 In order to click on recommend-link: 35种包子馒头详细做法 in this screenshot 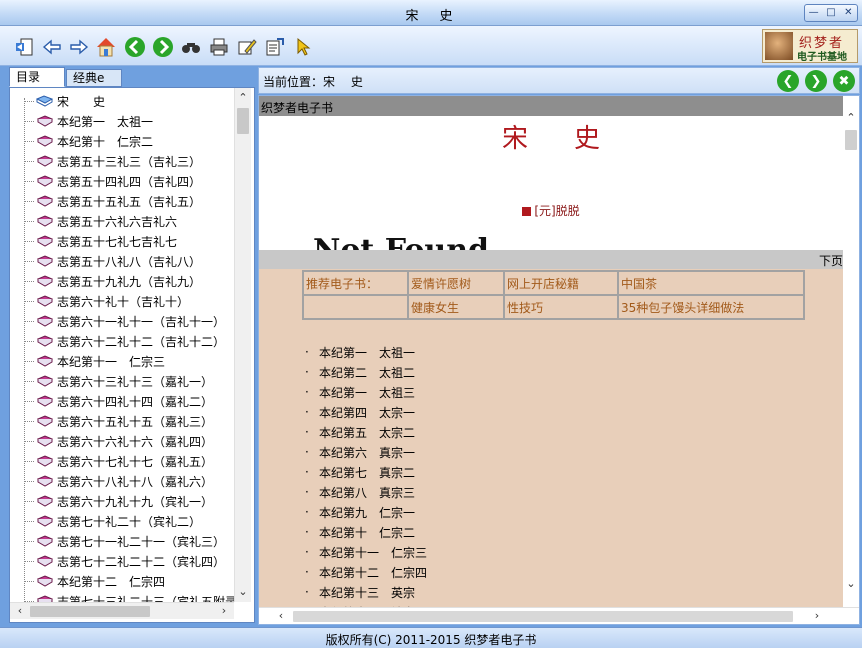, I will do `click(711, 307)`.